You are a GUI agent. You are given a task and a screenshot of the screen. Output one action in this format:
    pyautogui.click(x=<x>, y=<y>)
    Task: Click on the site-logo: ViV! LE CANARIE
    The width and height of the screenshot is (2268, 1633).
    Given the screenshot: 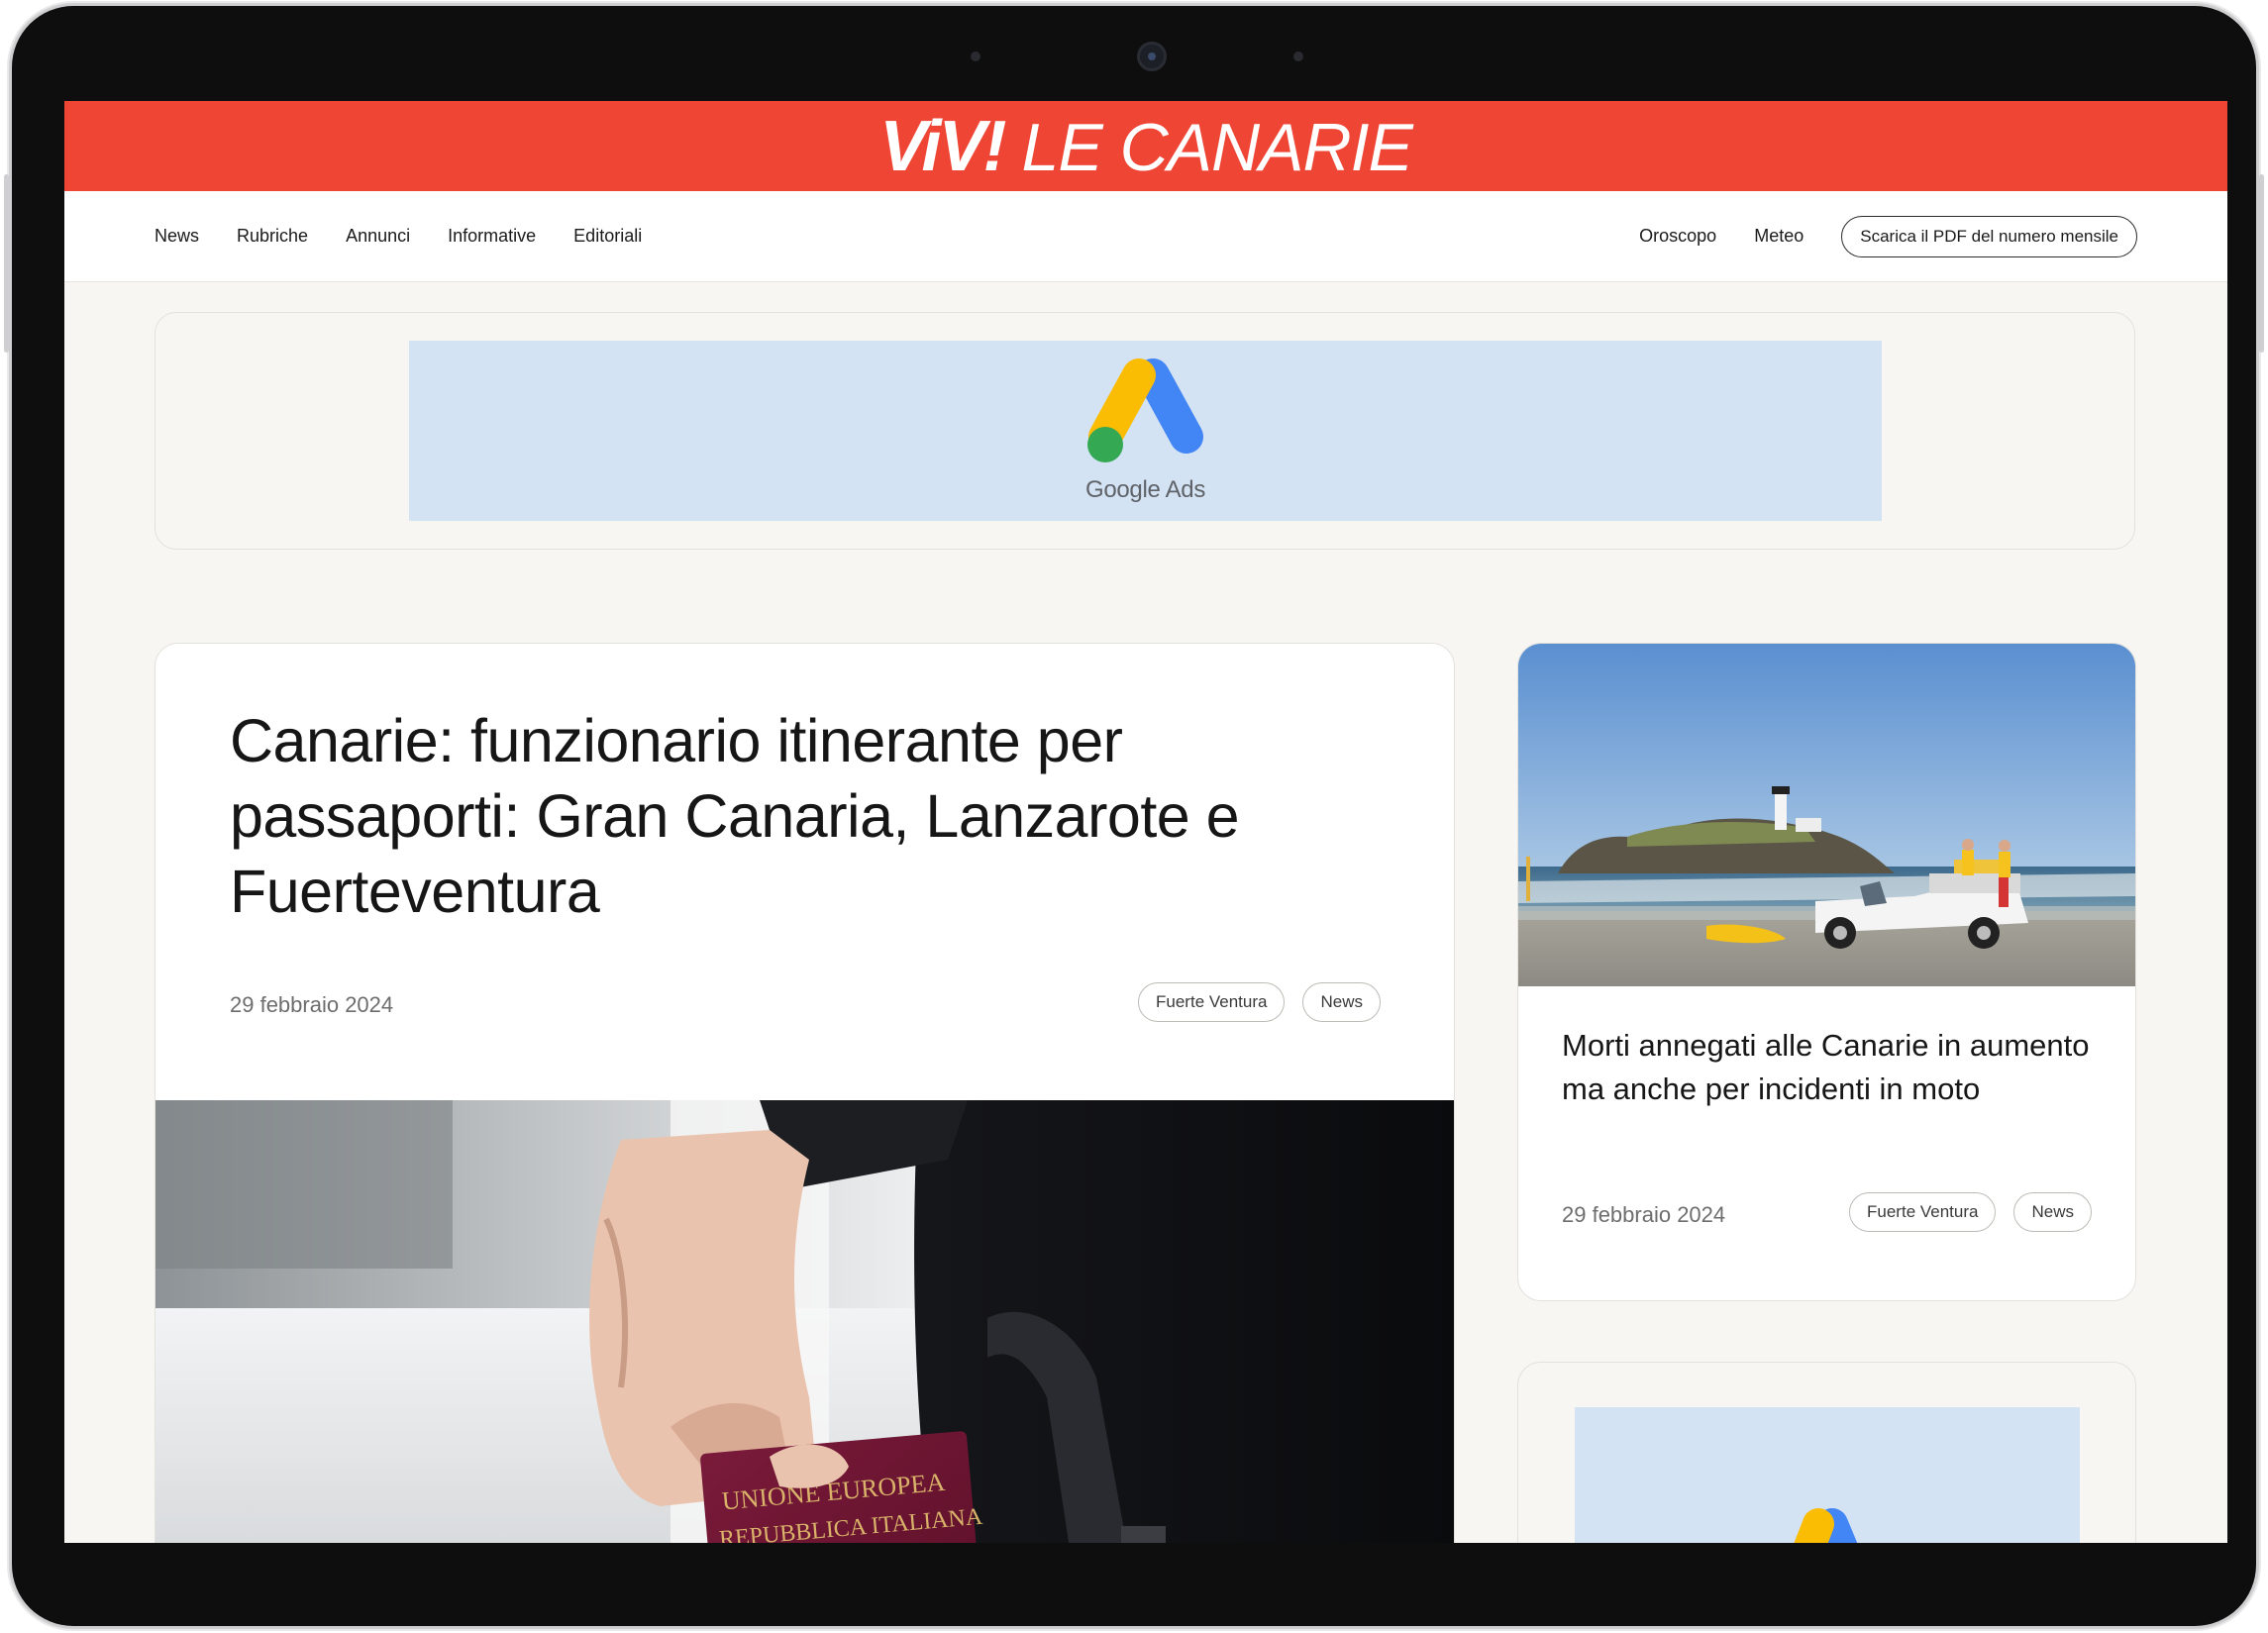 What is the action you would take?
    pyautogui.click(x=1146, y=146)
    